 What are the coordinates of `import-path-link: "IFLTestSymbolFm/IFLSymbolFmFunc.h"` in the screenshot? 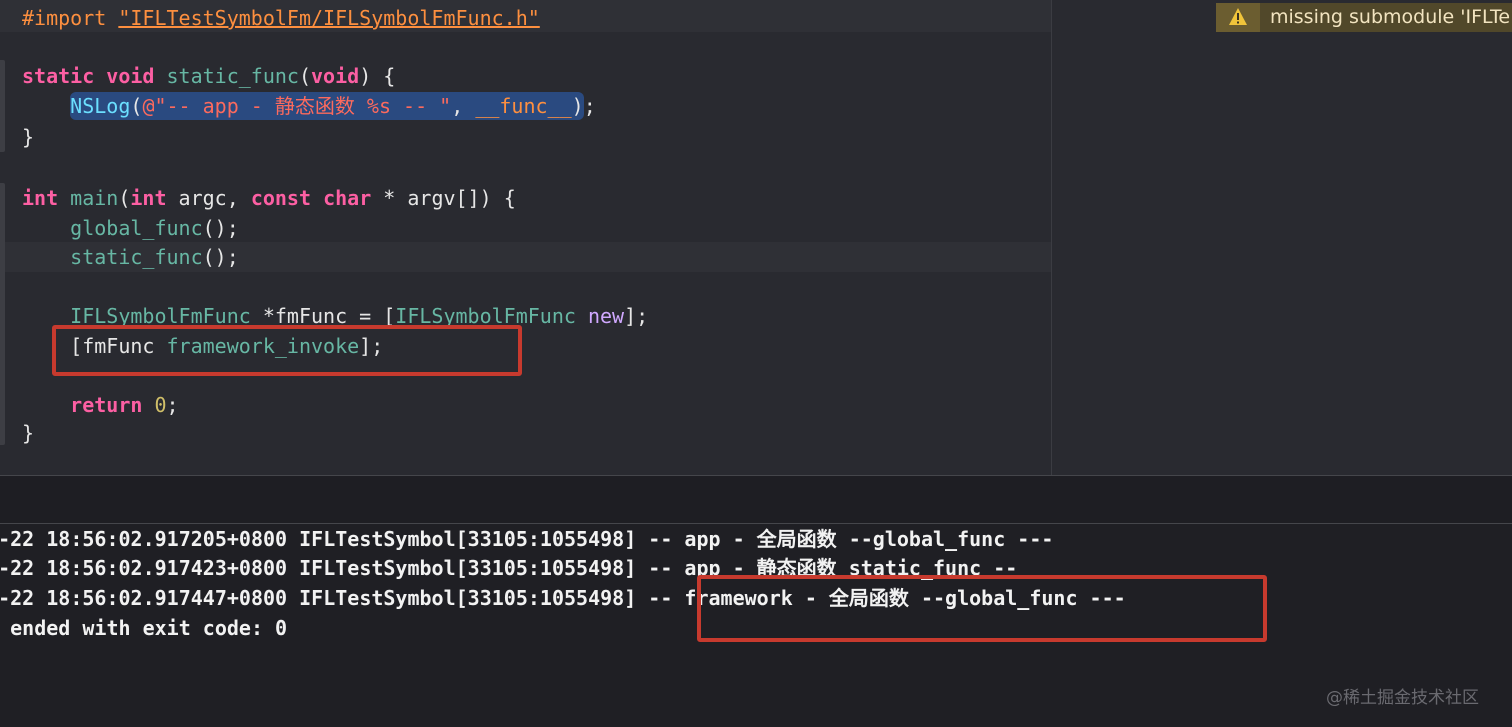 It's located at (328, 18).